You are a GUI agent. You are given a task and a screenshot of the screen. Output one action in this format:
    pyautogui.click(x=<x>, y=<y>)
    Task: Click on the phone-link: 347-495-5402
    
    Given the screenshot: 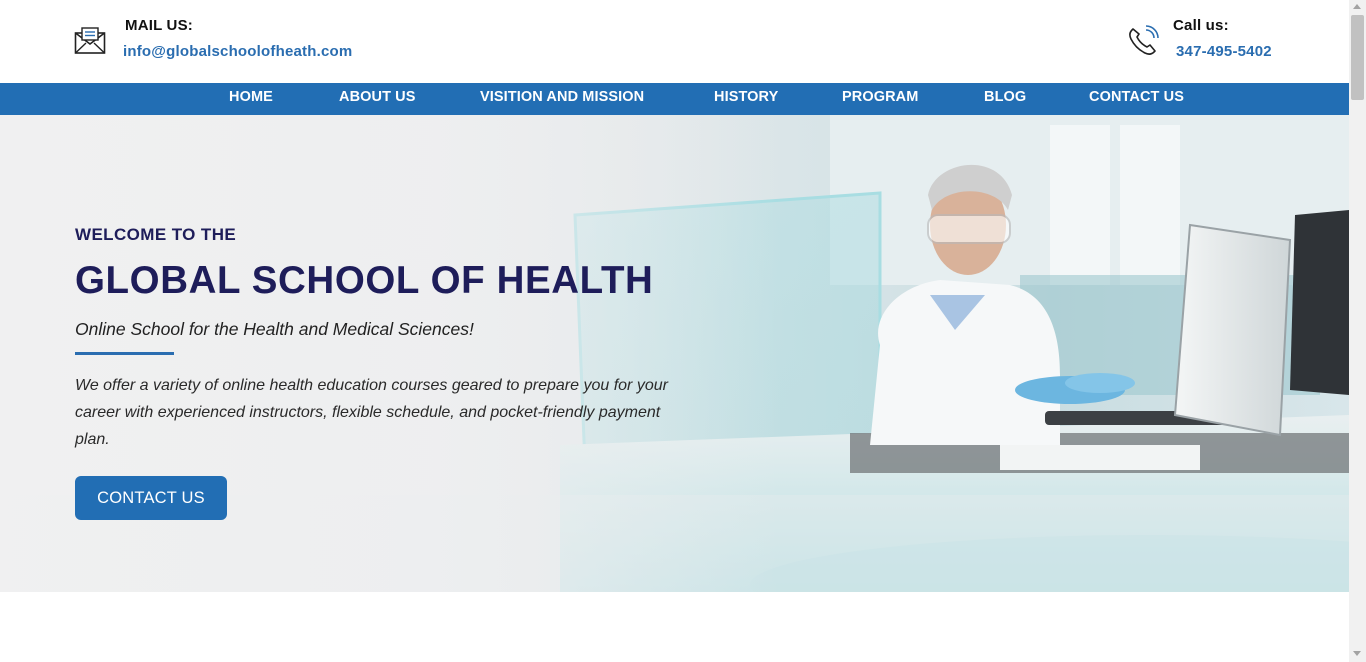 What is the action you would take?
    pyautogui.click(x=1224, y=51)
    